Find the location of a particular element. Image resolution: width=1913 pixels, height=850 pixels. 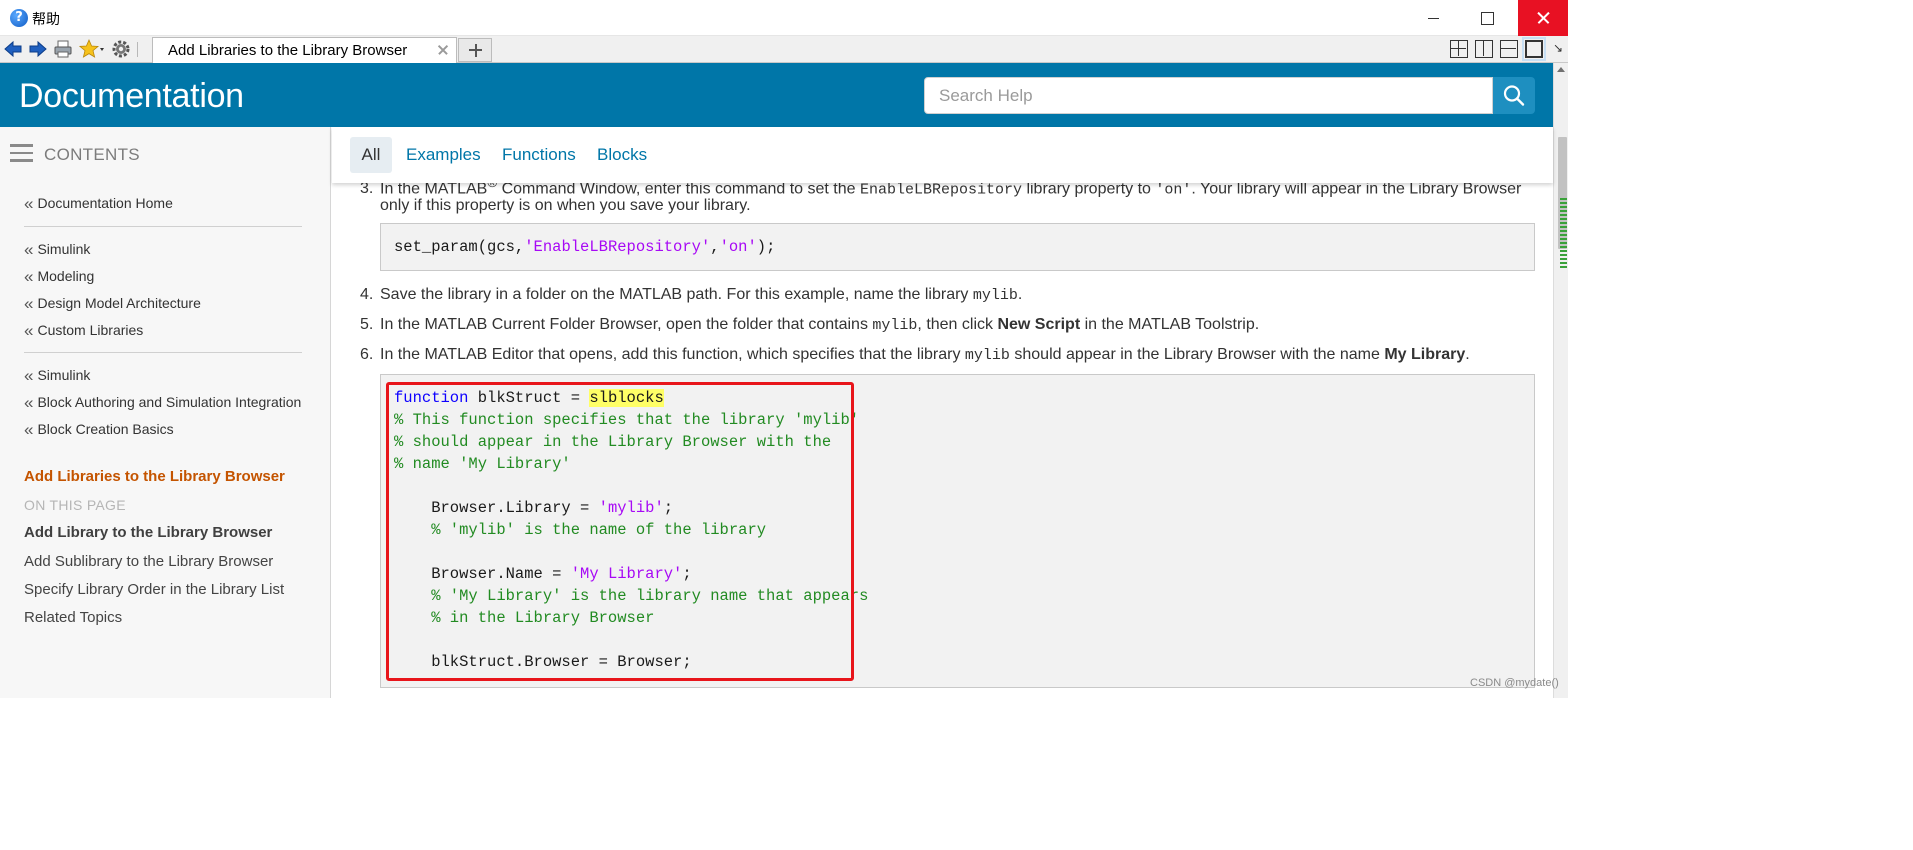

tab-label: Add Libraries to the Library Browser is located at coordinates (288, 50).